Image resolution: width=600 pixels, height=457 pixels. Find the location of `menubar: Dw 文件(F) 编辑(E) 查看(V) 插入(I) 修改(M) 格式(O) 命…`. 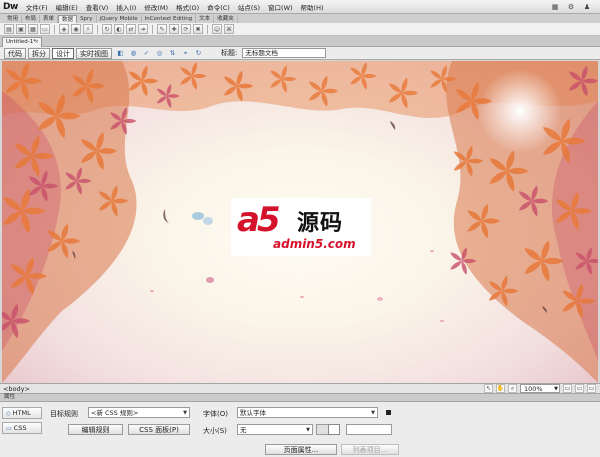

menubar: Dw 文件(F) 编辑(E) 查看(V) 插入(I) 修改(M) 格式(O) 命… is located at coordinates (300, 7).